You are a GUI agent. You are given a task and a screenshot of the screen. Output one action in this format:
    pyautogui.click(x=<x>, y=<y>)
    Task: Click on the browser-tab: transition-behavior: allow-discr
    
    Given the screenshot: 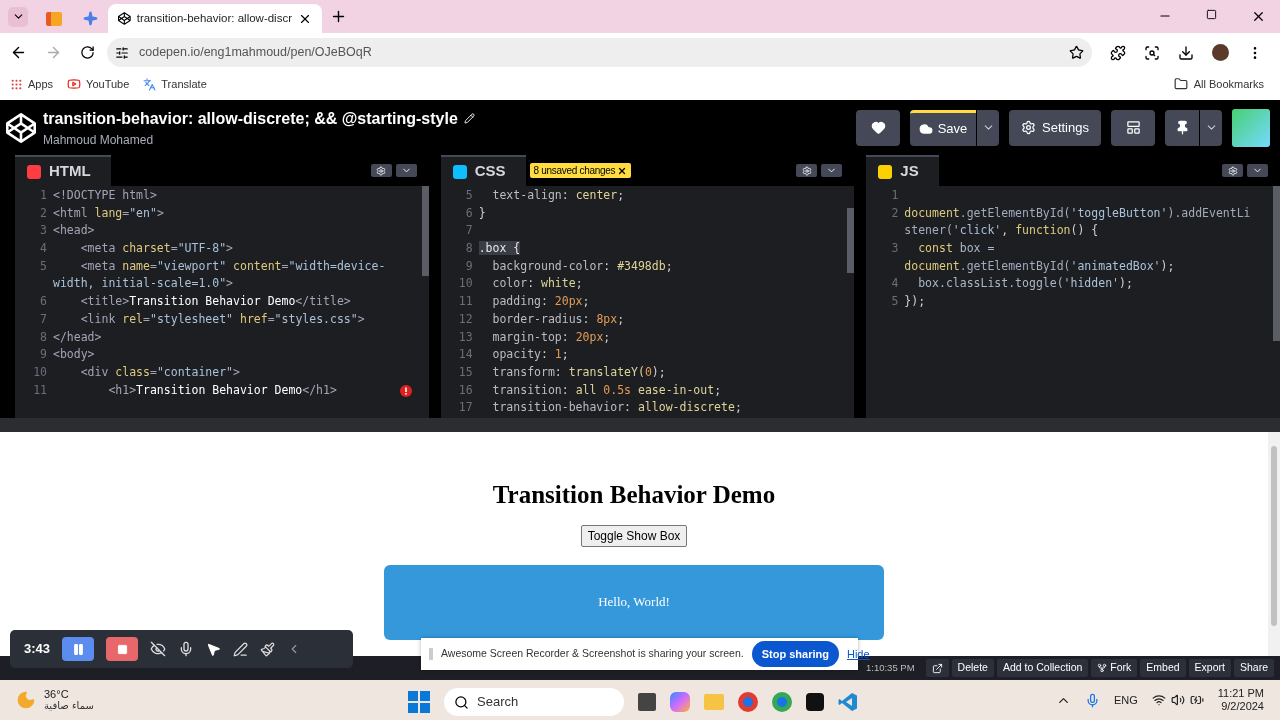 What is the action you would take?
    pyautogui.click(x=215, y=18)
    